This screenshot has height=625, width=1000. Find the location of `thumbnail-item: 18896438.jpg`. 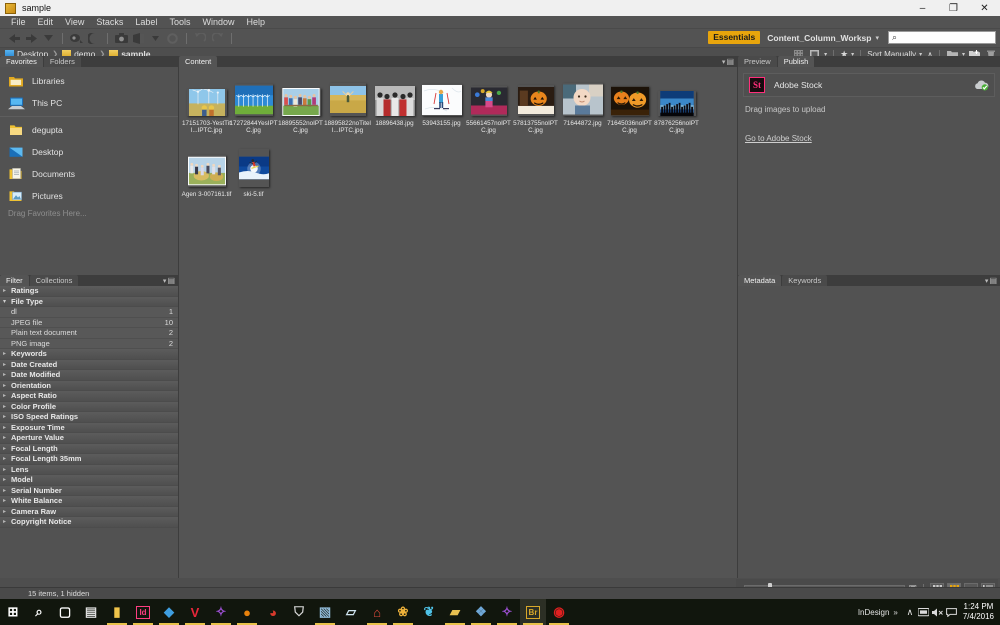

thumbnail-item: 18896438.jpg is located at coordinates (394, 103).